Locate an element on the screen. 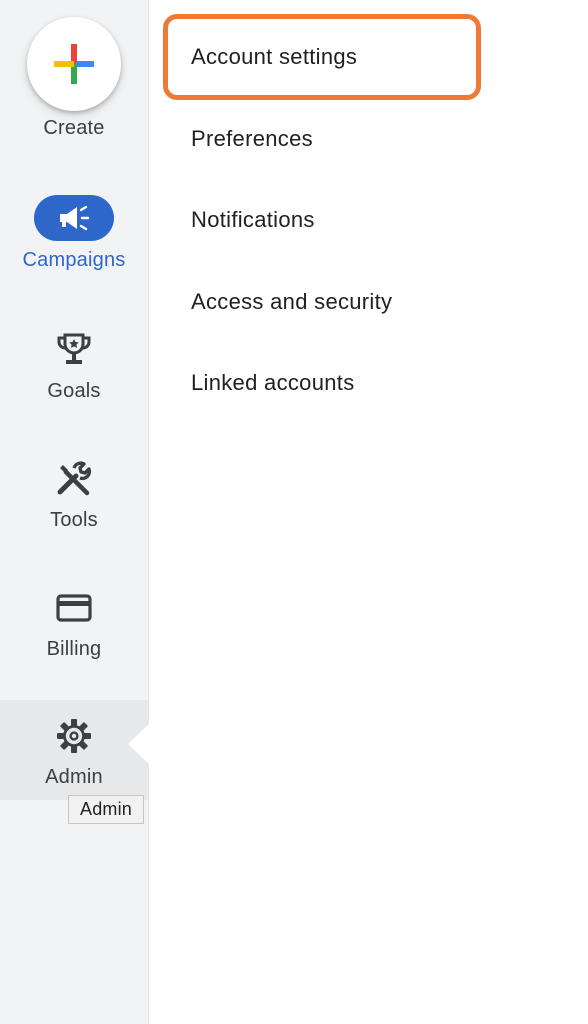  admin-tooltip: Admin is located at coordinates (106, 809).